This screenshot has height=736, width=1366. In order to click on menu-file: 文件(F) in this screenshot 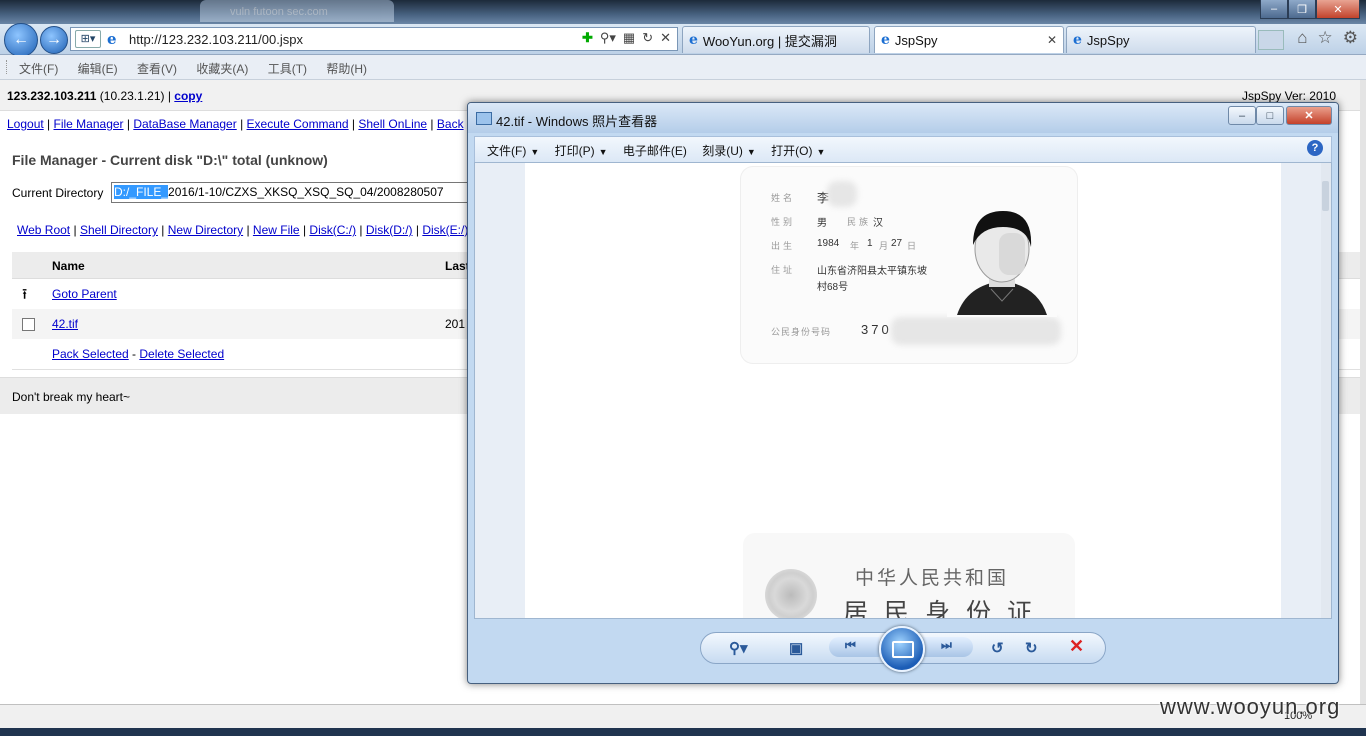, I will do `click(38, 68)`.